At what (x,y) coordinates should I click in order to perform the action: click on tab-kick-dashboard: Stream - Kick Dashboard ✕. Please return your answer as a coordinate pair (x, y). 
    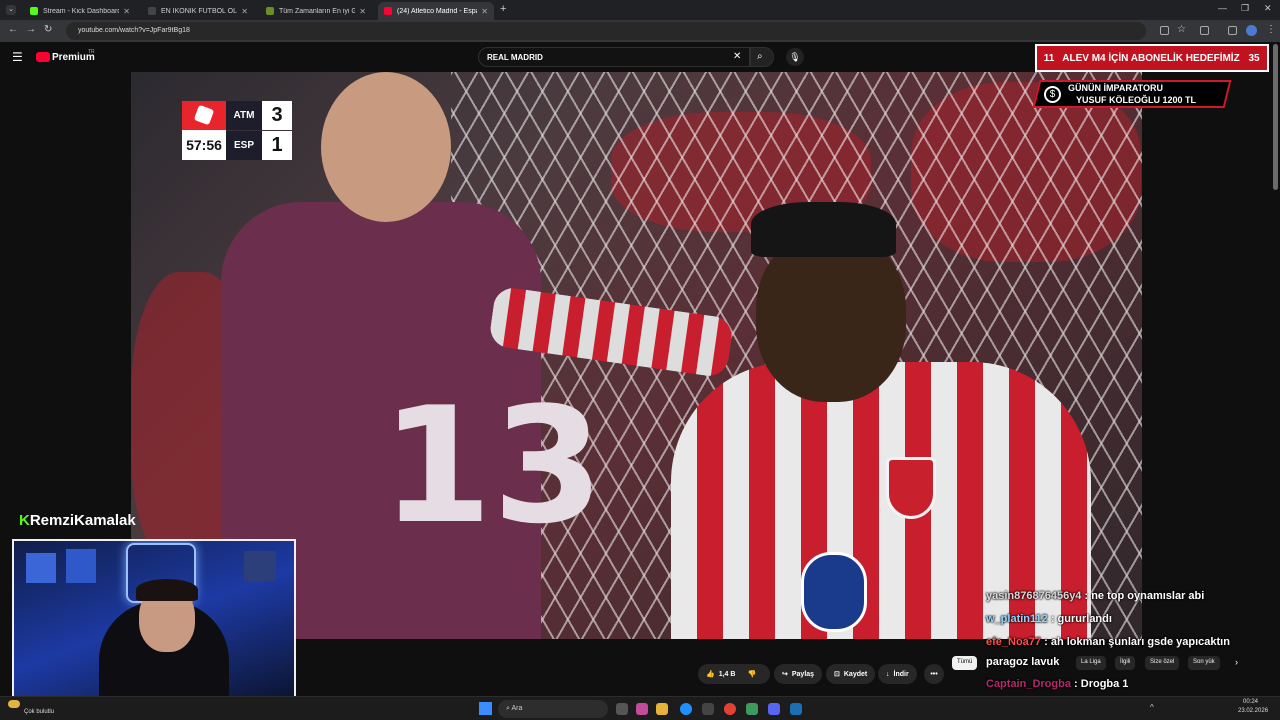
    Looking at the image, I should click on (80, 11).